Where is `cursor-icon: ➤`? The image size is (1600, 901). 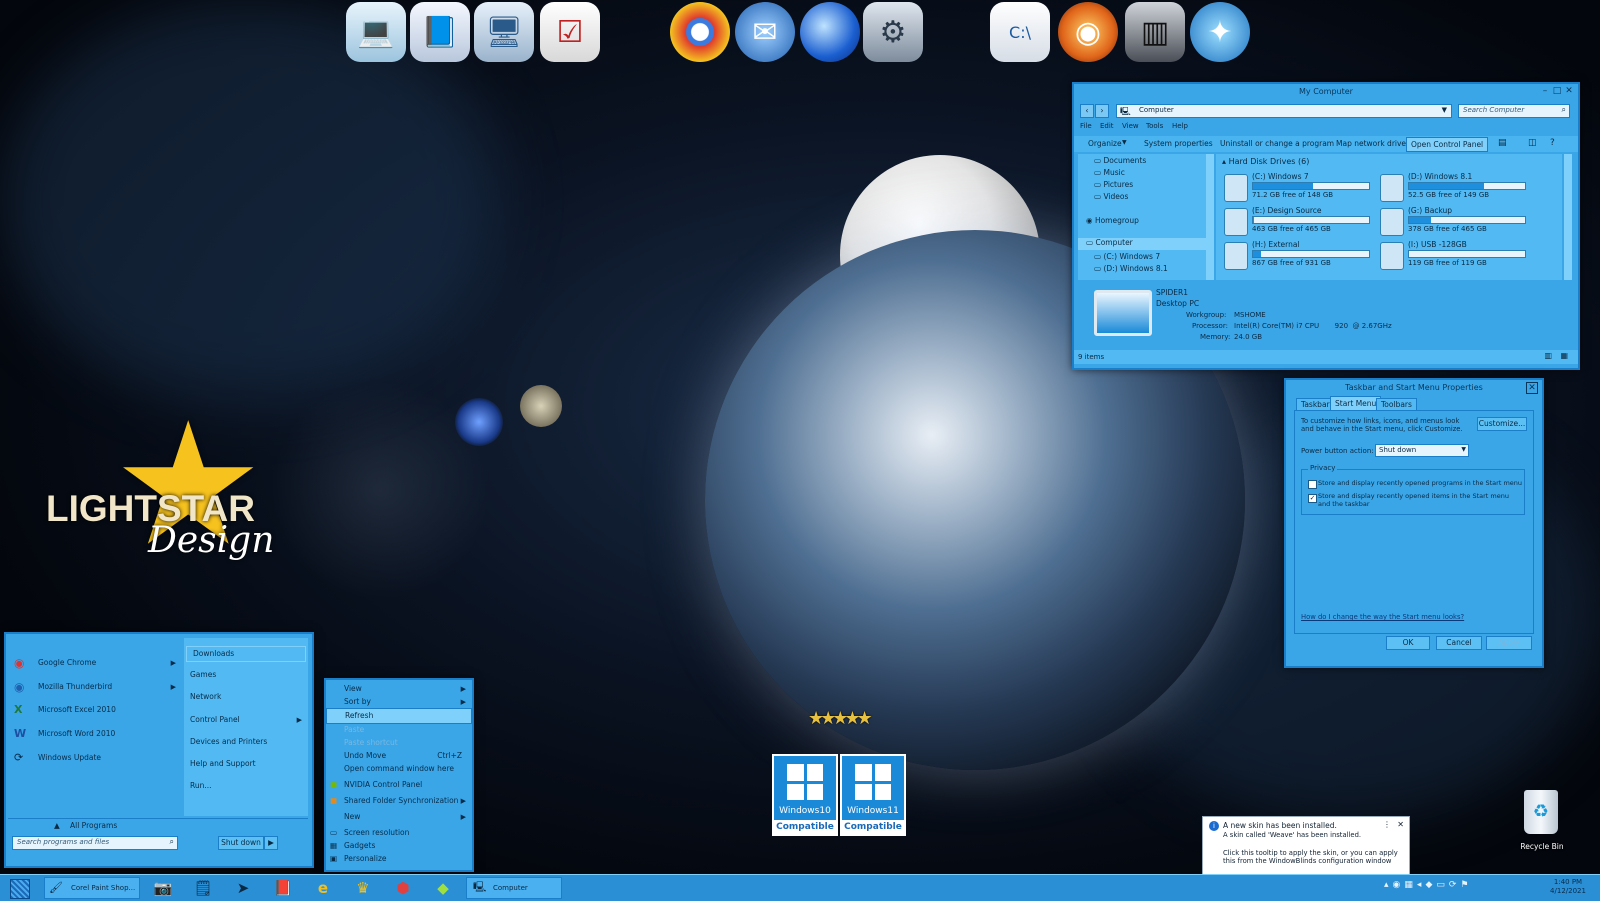
cursor-icon: ➤ is located at coordinates (243, 888).